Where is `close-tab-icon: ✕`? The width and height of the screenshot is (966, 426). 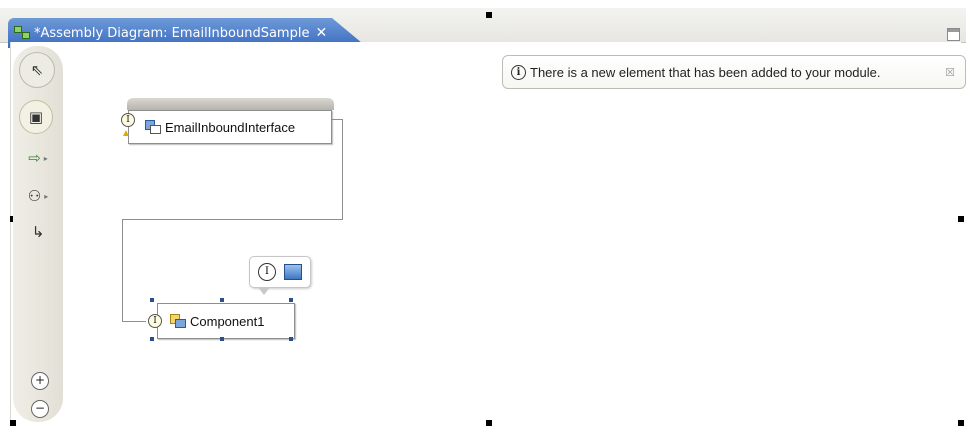 close-tab-icon: ✕ is located at coordinates (321, 33).